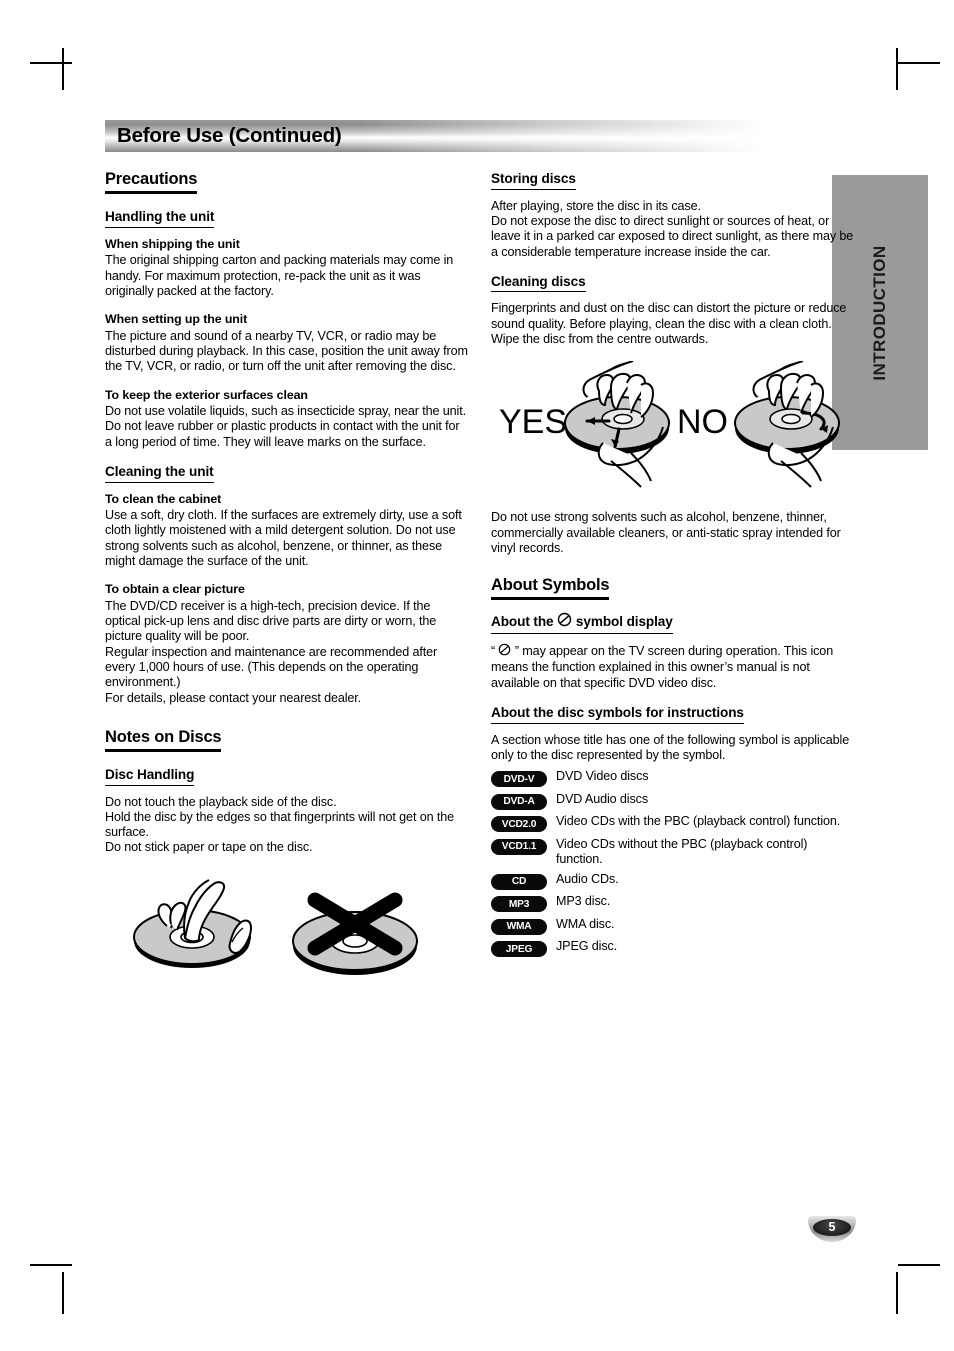 The width and height of the screenshot is (954, 1351). I want to click on disc-symbols-heading-wrap: About the disc symbols for instructions, so click(674, 714).